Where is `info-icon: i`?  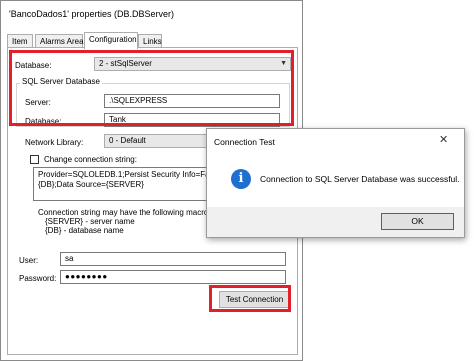 info-icon: i is located at coordinates (241, 179).